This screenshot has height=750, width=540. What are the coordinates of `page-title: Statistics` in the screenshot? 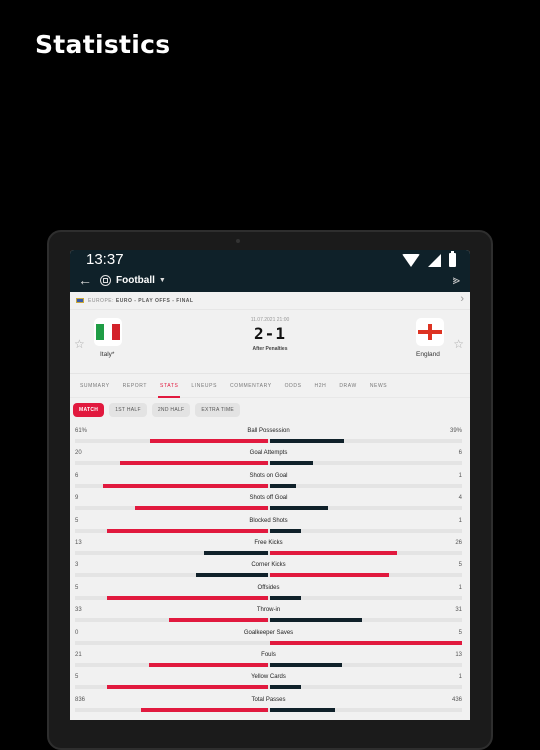 It's located at (103, 44).